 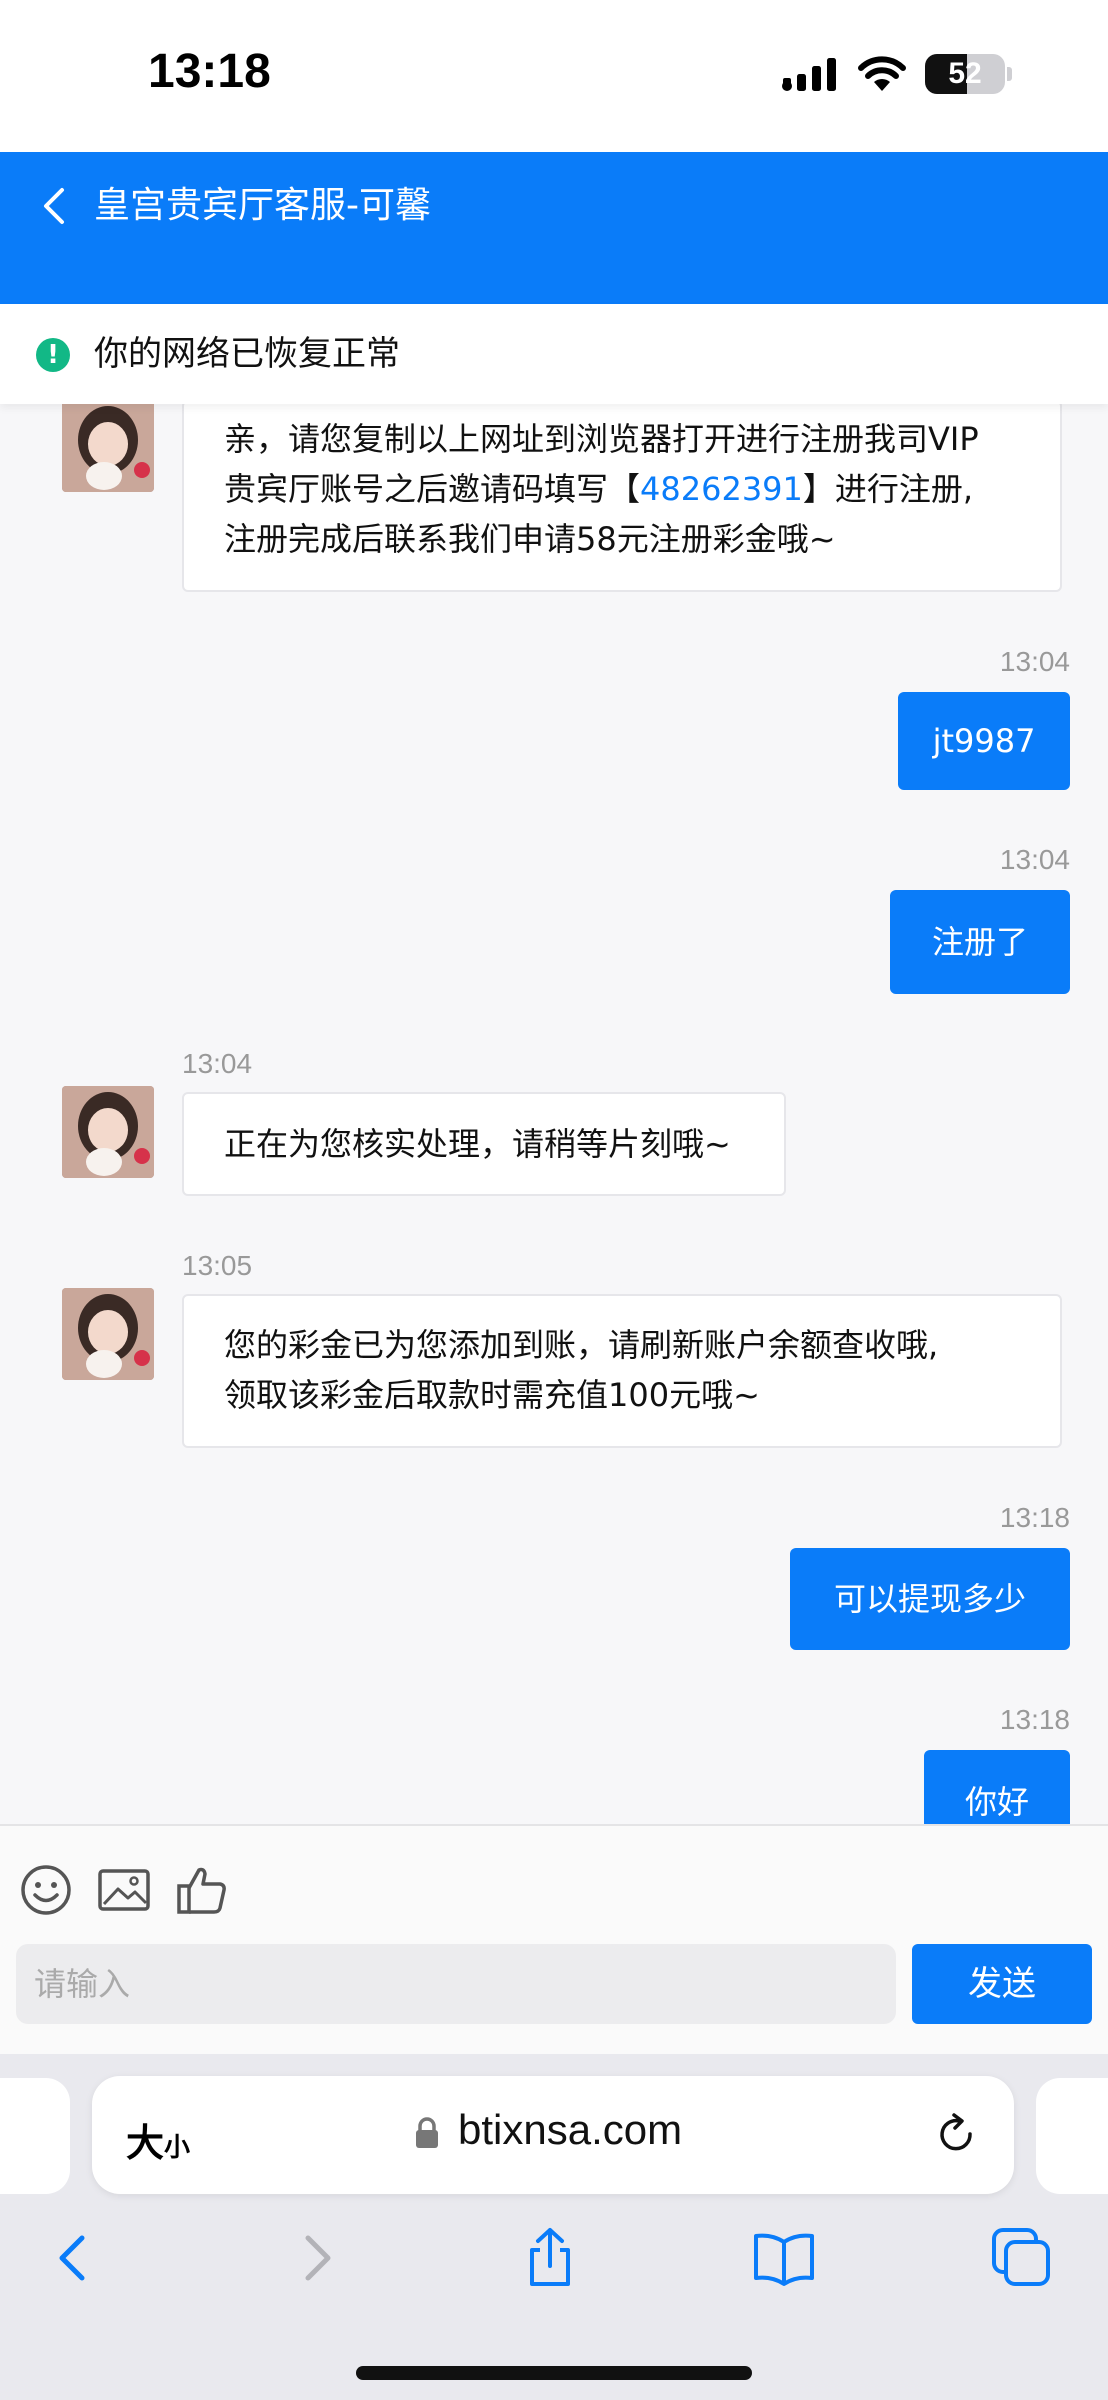 What do you see at coordinates (530, 539) in the screenshot?
I see `message-text: 注册完成后联系我们申请58元注册彩金哦~` at bounding box center [530, 539].